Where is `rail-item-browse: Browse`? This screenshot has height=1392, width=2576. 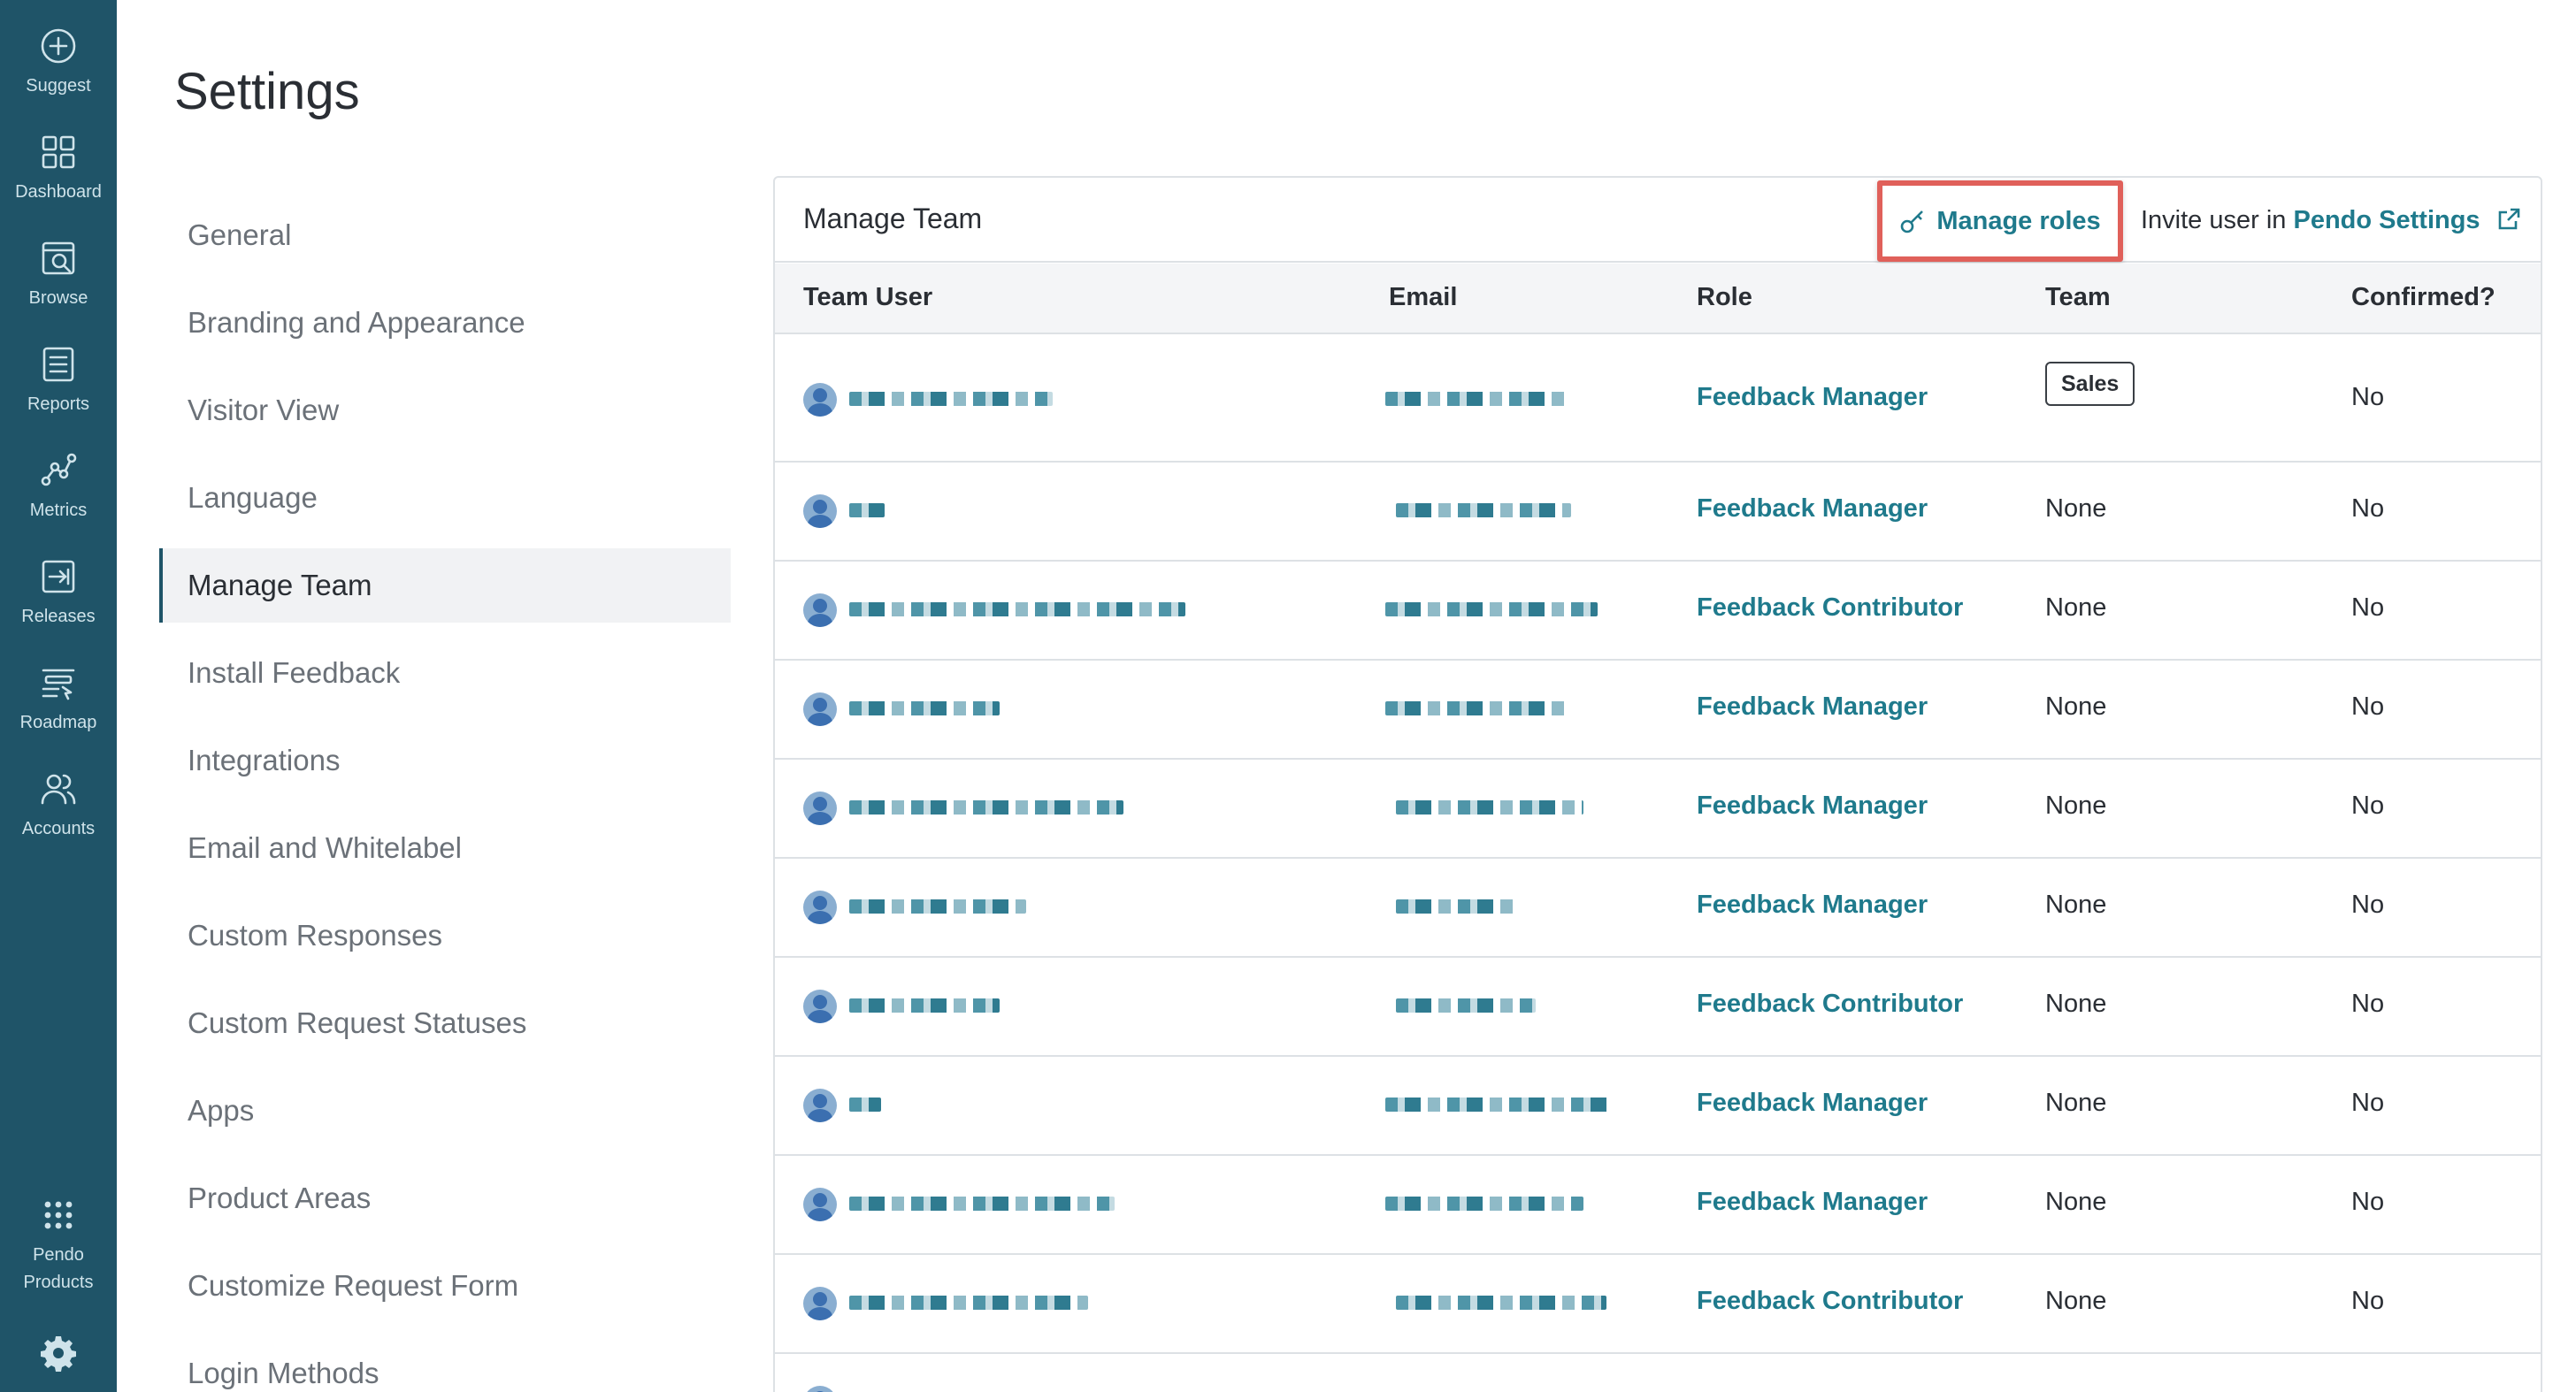
rail-item-browse: Browse is located at coordinates (58, 287).